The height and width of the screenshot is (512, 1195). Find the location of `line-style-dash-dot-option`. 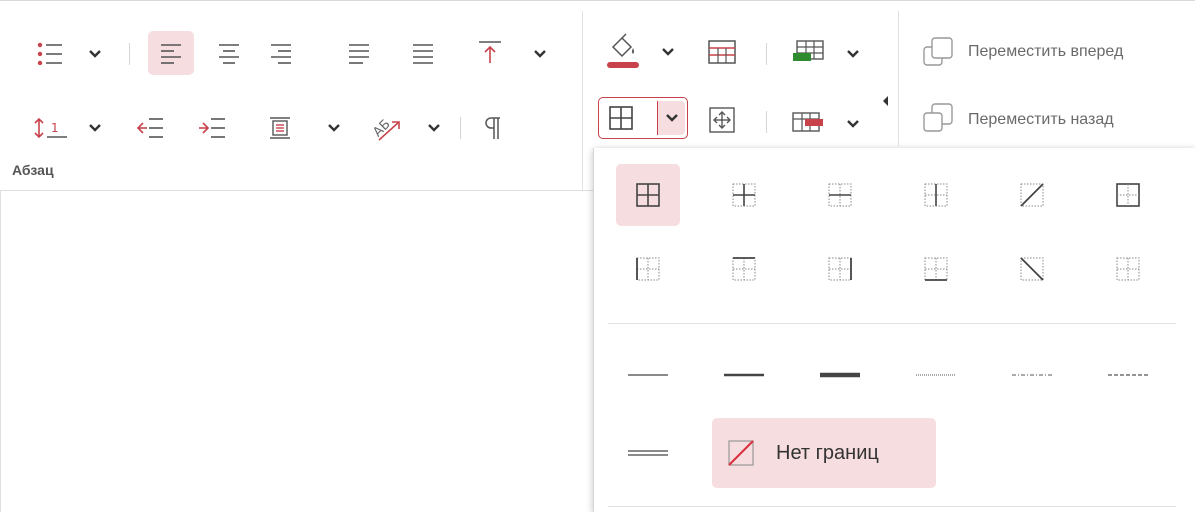

line-style-dash-dot-option is located at coordinates (1032, 375).